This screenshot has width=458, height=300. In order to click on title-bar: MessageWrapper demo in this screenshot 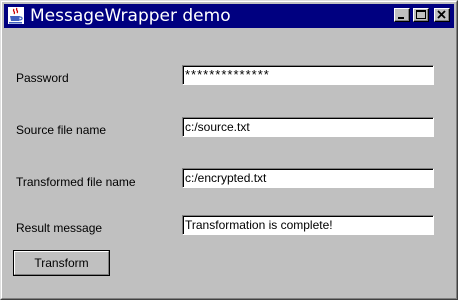, I will do `click(229, 16)`.